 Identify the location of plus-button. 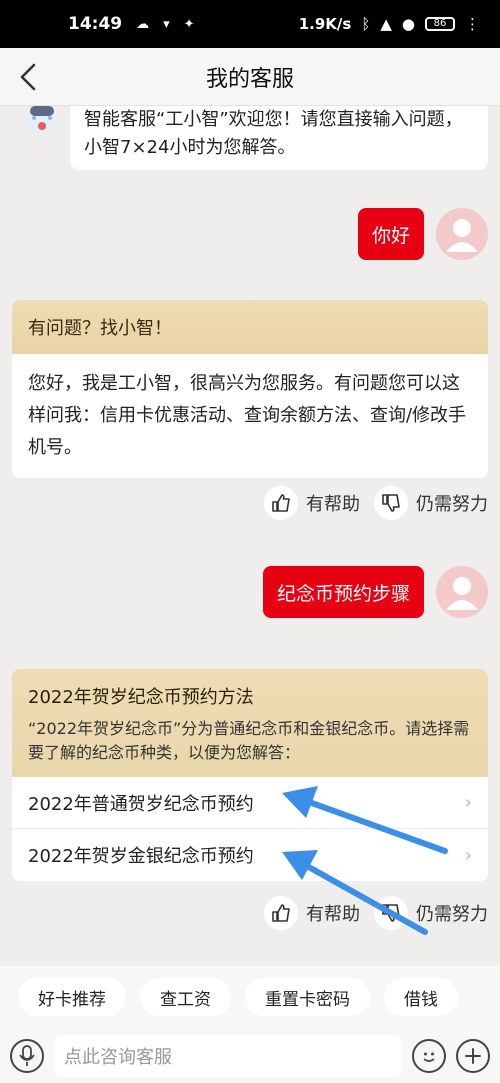
(473, 1055).